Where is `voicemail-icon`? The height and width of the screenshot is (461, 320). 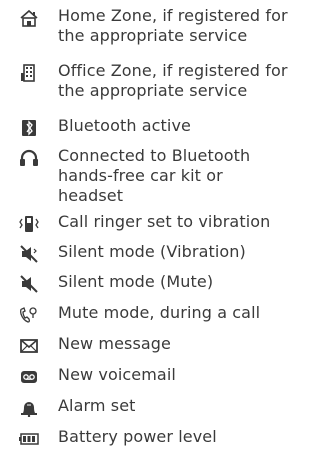 voicemail-icon is located at coordinates (29, 377).